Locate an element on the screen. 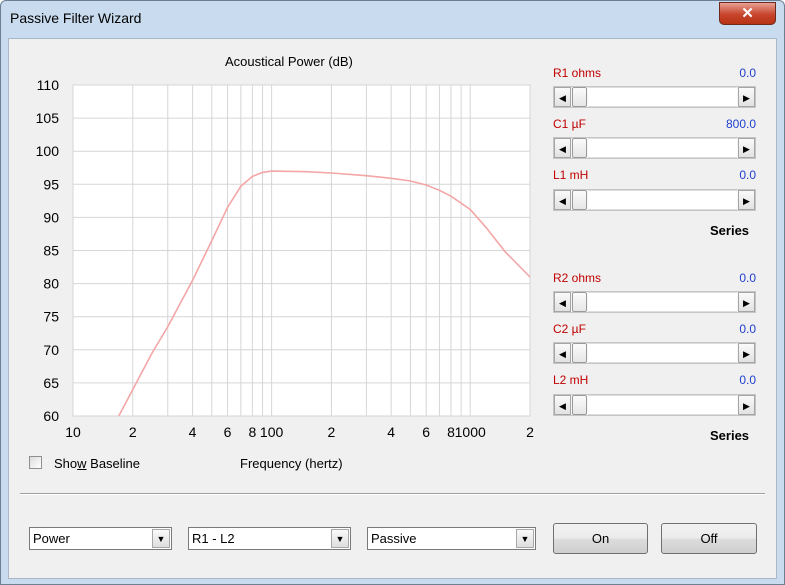 The height and width of the screenshot is (585, 785). on-button: On is located at coordinates (600, 538).